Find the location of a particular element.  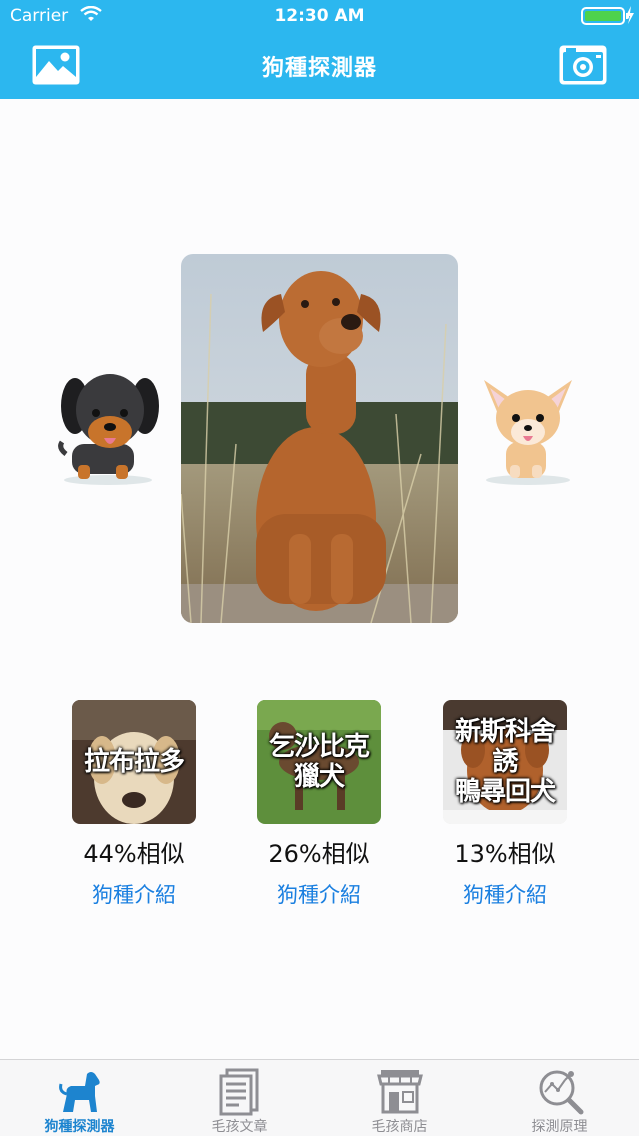

breed-thumbnail: 拉布拉多 is located at coordinates (134, 762).